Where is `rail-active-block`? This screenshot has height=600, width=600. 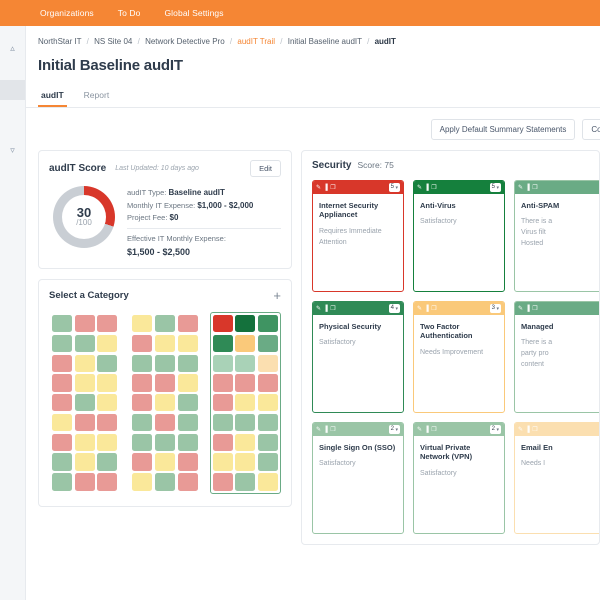 rail-active-block is located at coordinates (12, 90).